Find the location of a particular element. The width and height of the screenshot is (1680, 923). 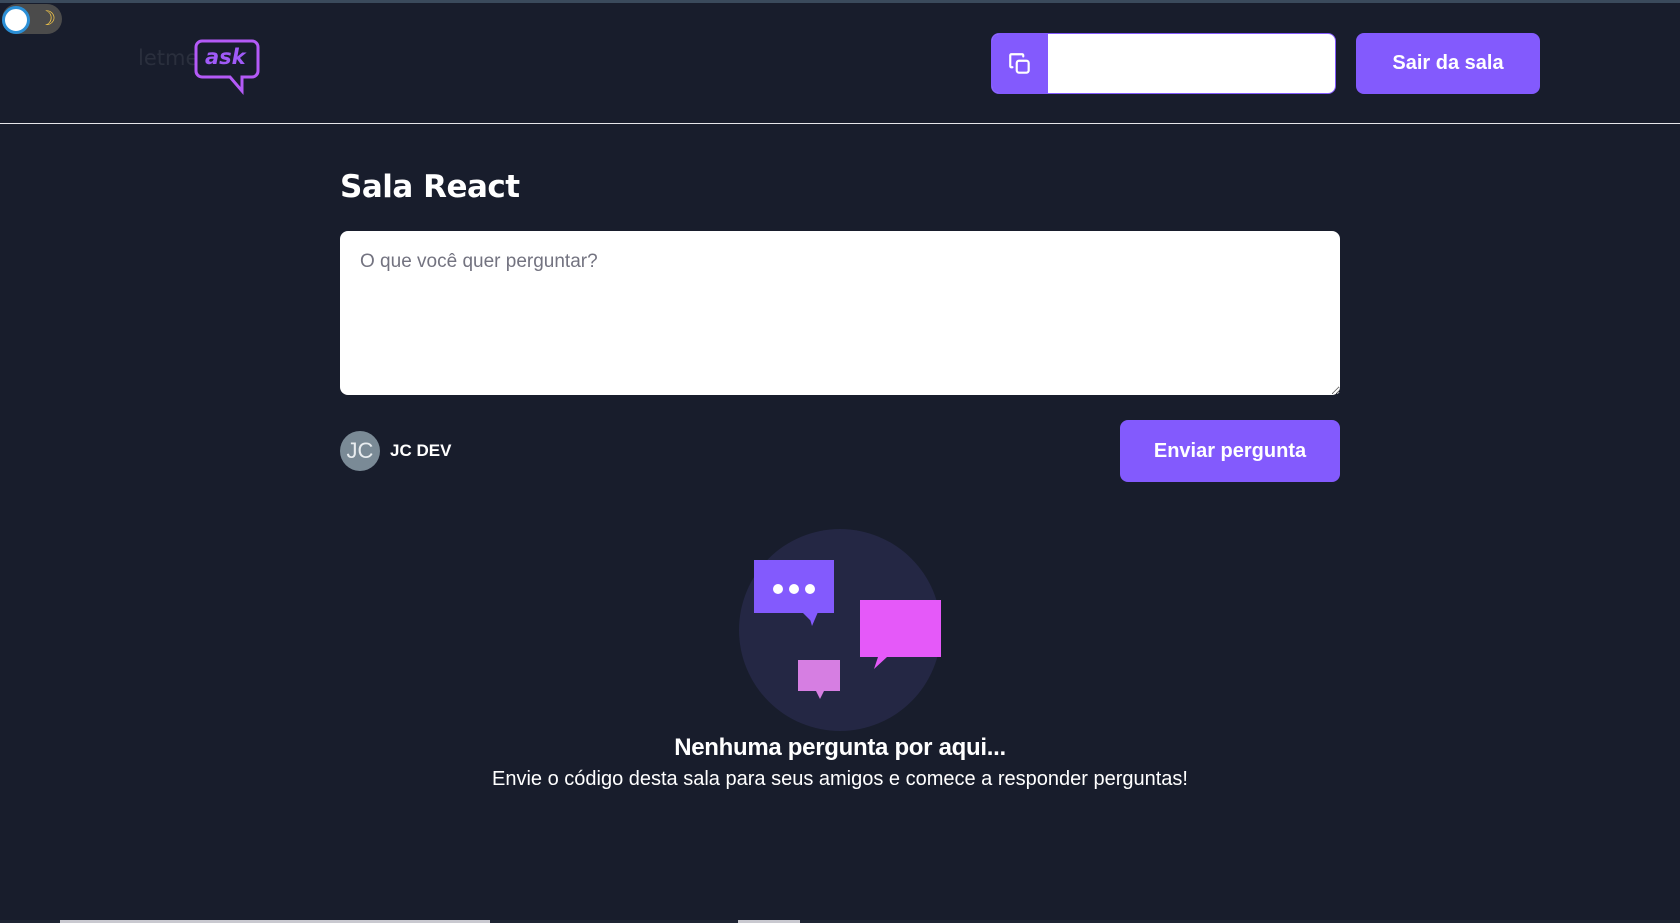

send-question-button: Enviar pergunta is located at coordinates (1230, 451).